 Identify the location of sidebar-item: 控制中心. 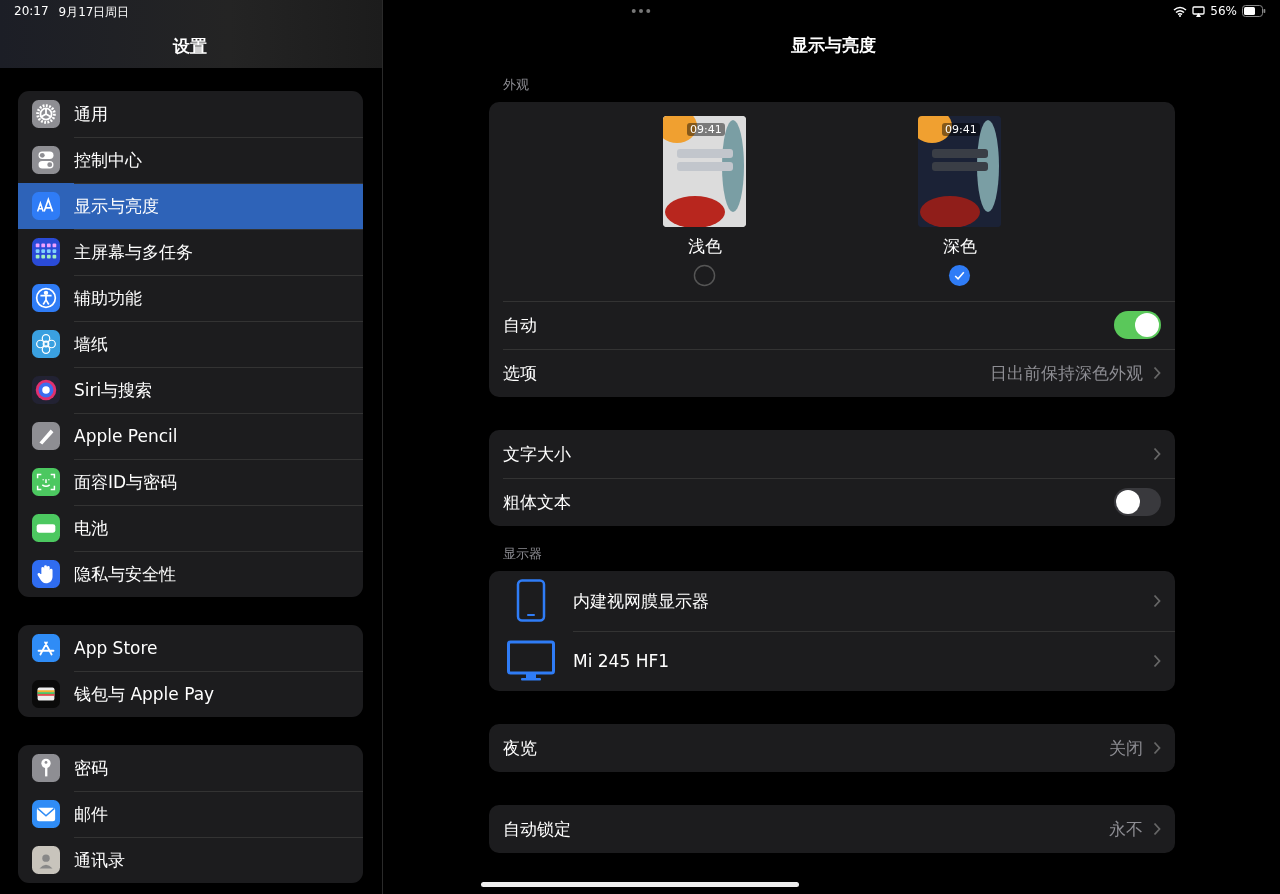
(190, 160).